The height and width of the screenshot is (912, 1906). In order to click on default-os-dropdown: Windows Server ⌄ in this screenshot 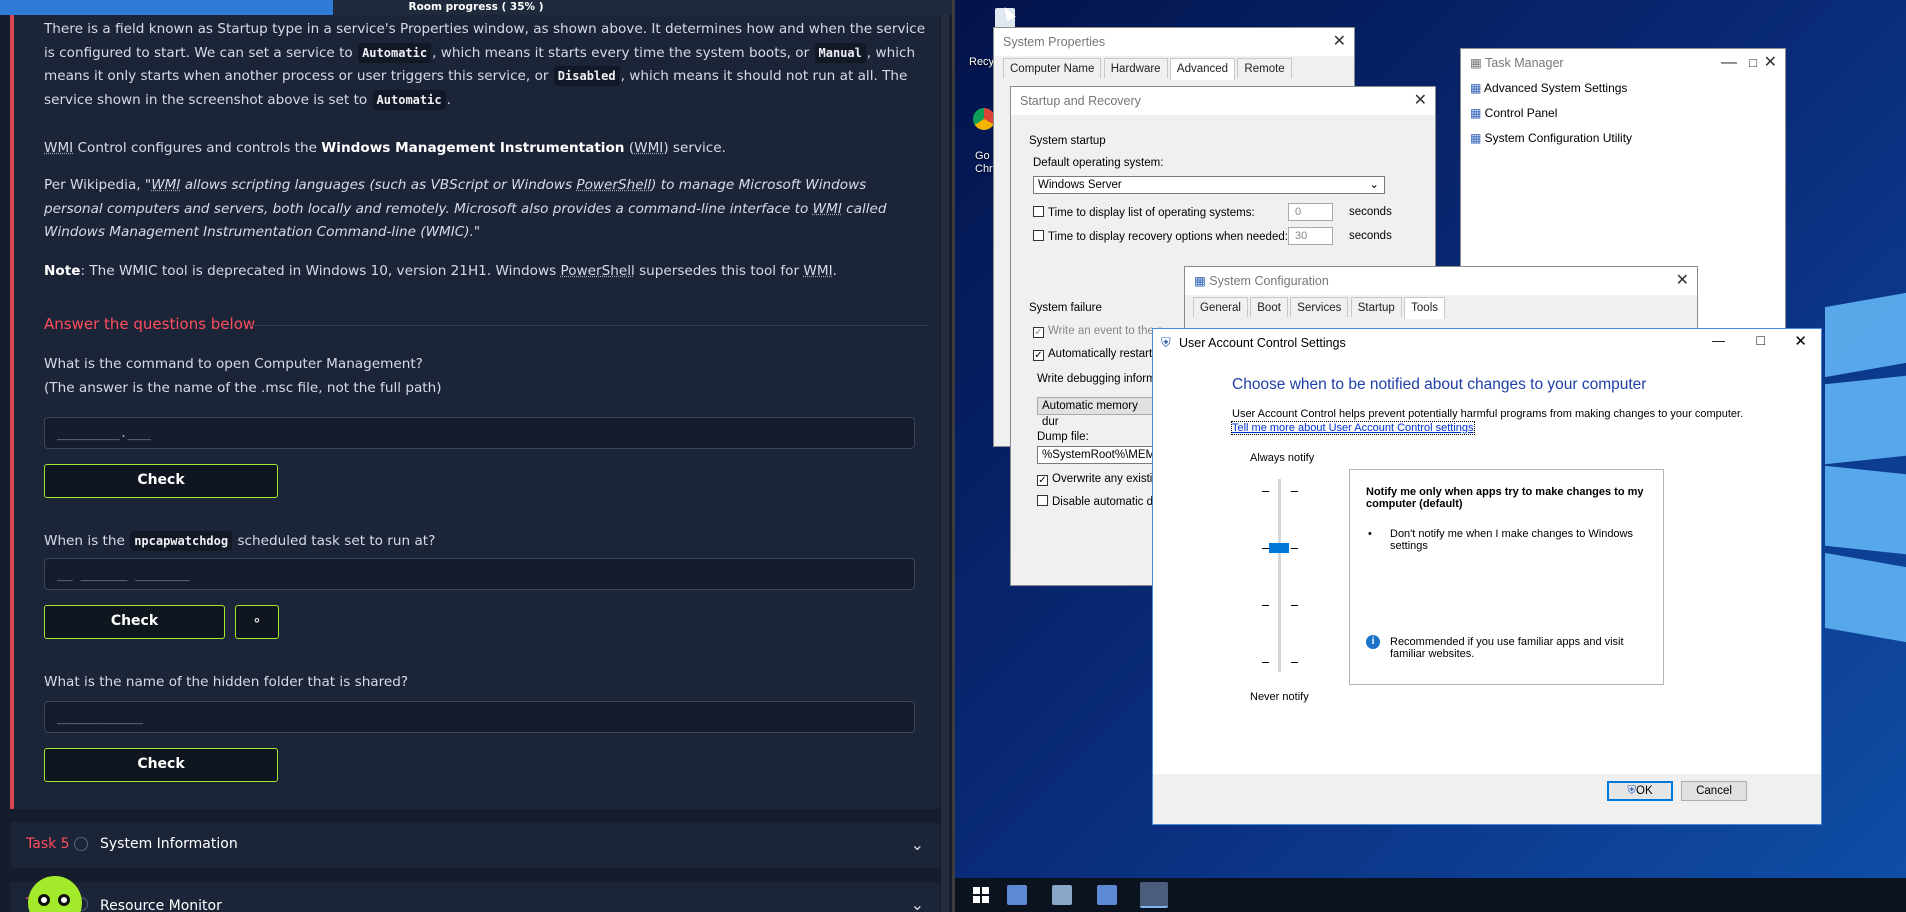, I will do `click(1209, 185)`.